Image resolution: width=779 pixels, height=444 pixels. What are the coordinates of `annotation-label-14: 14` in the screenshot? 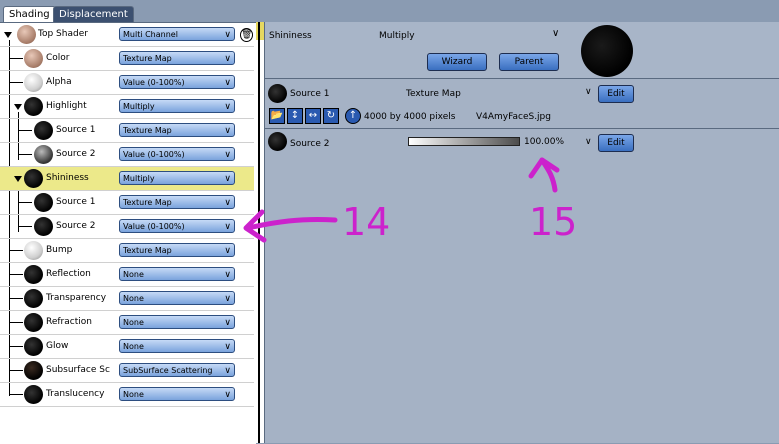 It's located at (366, 222).